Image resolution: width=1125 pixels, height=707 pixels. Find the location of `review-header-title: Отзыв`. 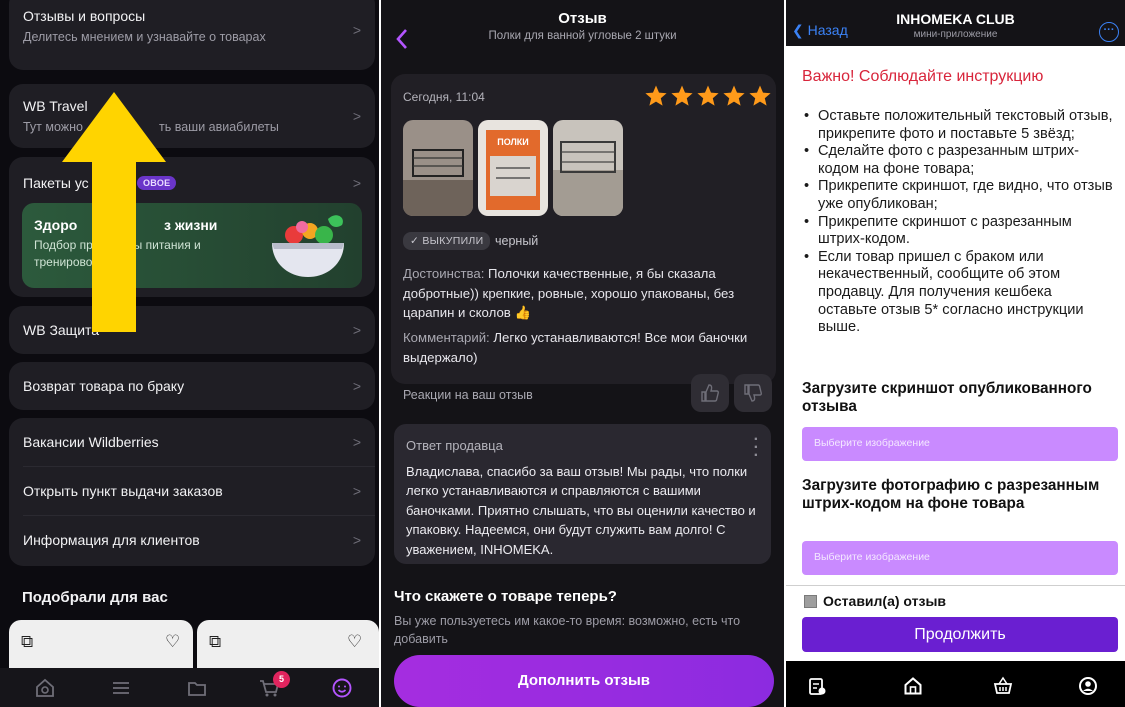

review-header-title: Отзыв is located at coordinates (582, 18).